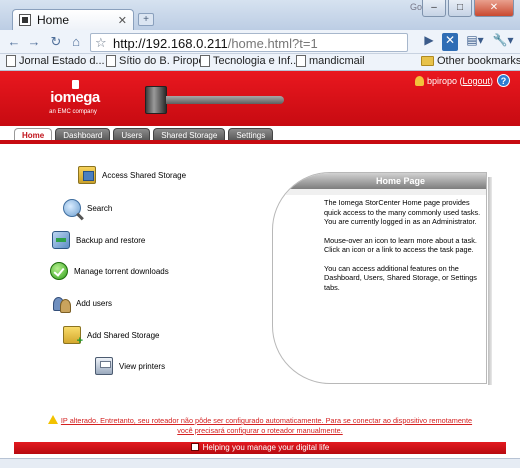 This screenshot has height=468, width=520. What do you see at coordinates (59, 271) in the screenshot?
I see `torrent-icon` at bounding box center [59, 271].